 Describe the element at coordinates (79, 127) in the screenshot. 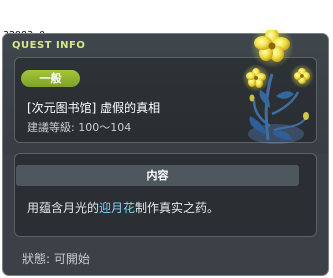

I see `recommended-level: 建議等級: 100〜104` at that location.